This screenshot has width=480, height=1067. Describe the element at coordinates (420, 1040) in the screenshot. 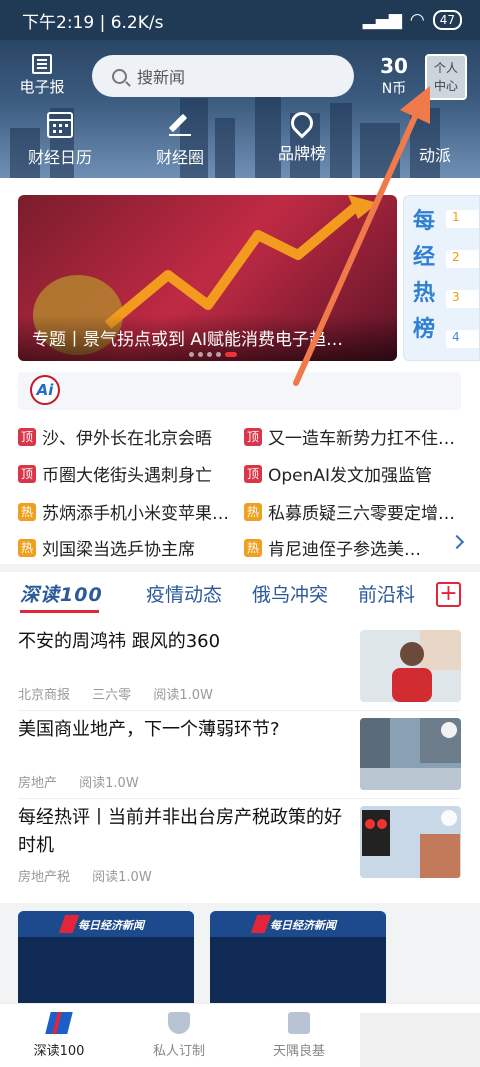

I see `corner-overlay` at that location.